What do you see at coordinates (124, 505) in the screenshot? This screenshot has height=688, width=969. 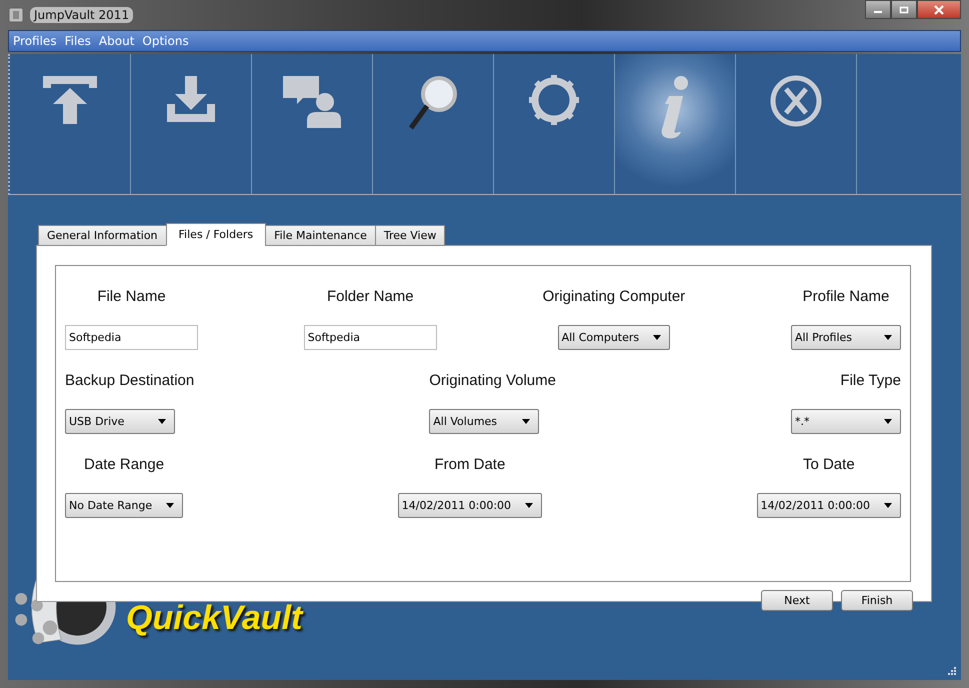 I see `dropdown: No Date Range` at bounding box center [124, 505].